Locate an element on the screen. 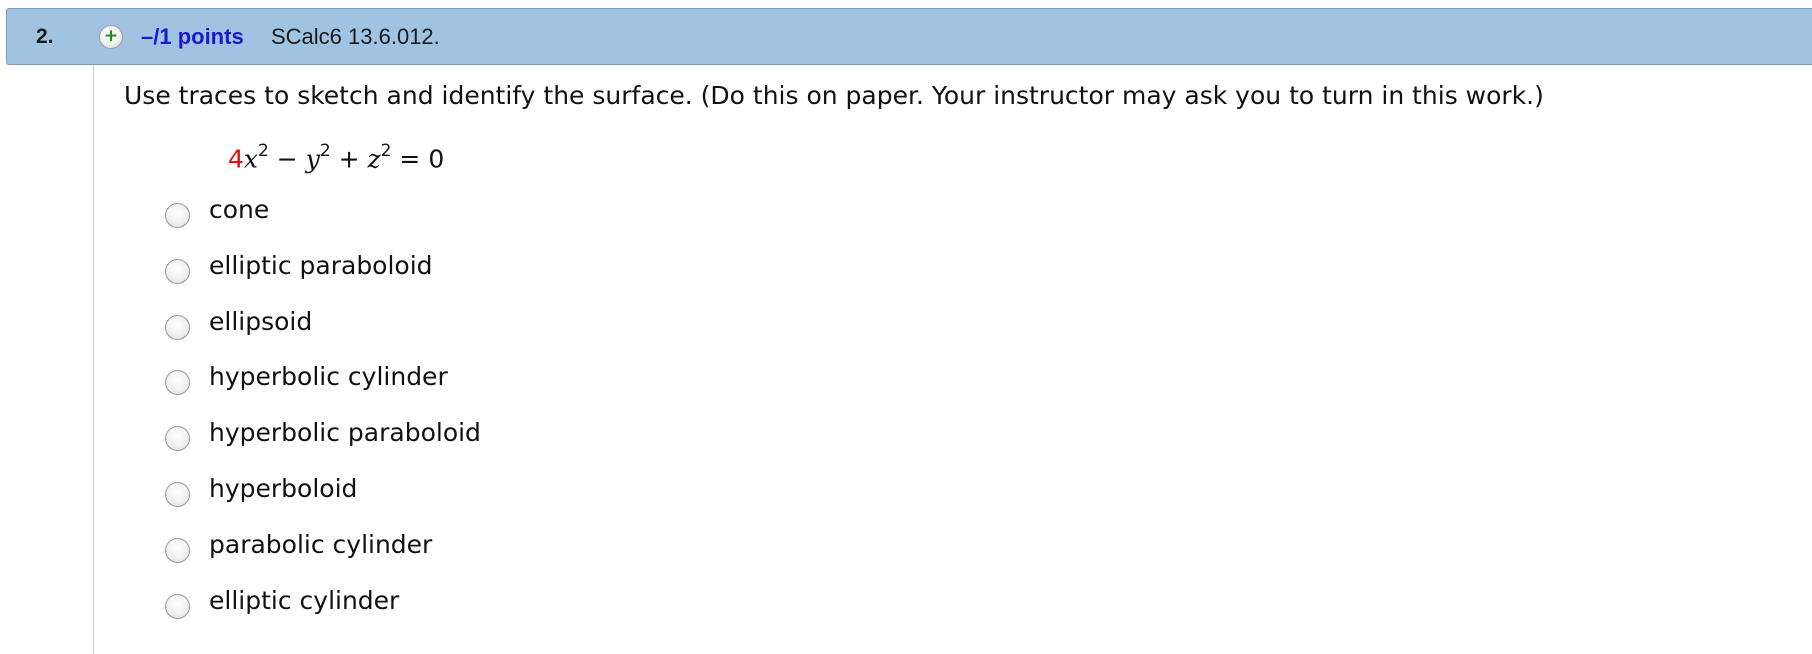 The width and height of the screenshot is (1812, 654). option-label: elliptic paraboloid is located at coordinates (321, 265).